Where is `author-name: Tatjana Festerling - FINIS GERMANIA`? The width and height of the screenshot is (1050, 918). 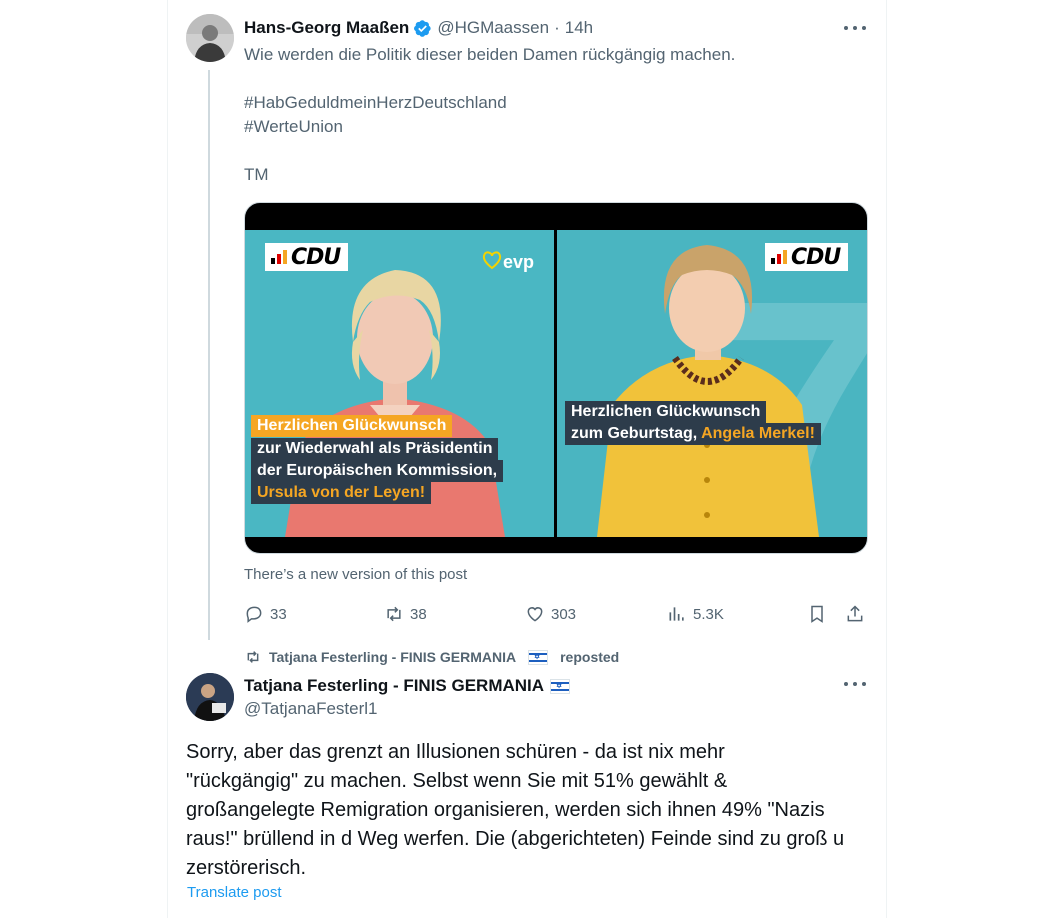
author-name: Tatjana Festerling - FINIS GERMANIA is located at coordinates (394, 686).